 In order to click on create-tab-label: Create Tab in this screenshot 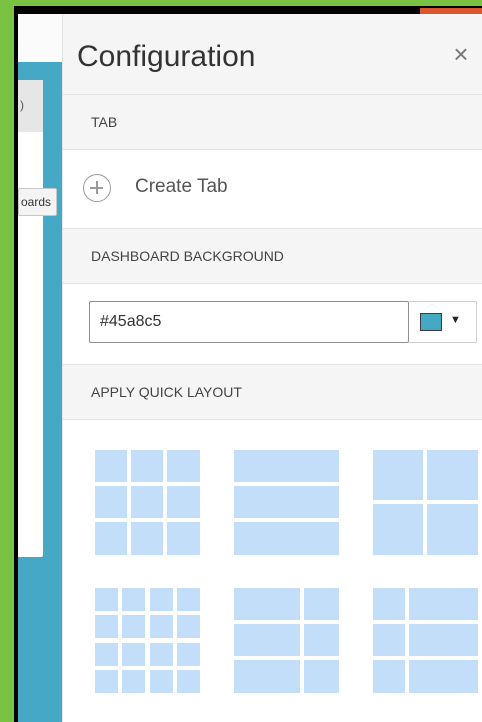, I will do `click(181, 186)`.